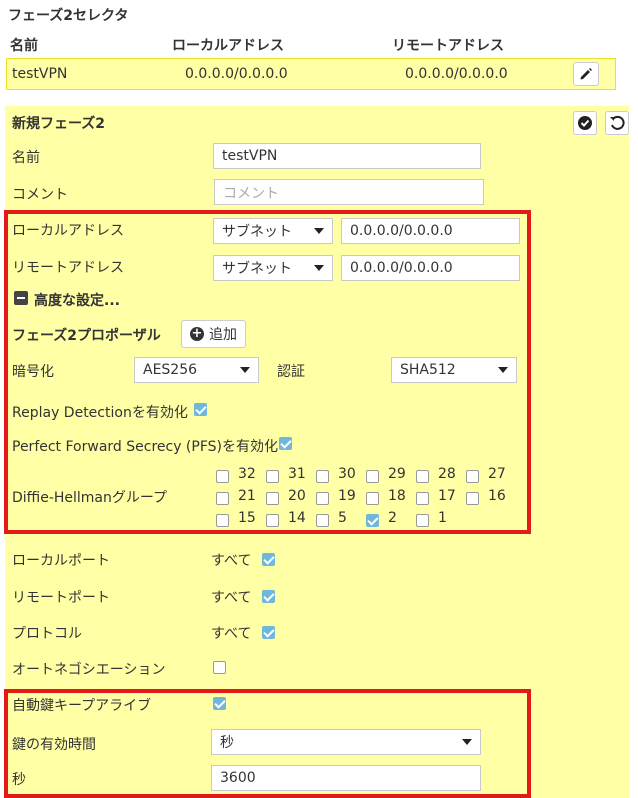 Image resolution: width=638 pixels, height=798 pixels. What do you see at coordinates (247, 496) in the screenshot?
I see `dh-group-21-label: 21` at bounding box center [247, 496].